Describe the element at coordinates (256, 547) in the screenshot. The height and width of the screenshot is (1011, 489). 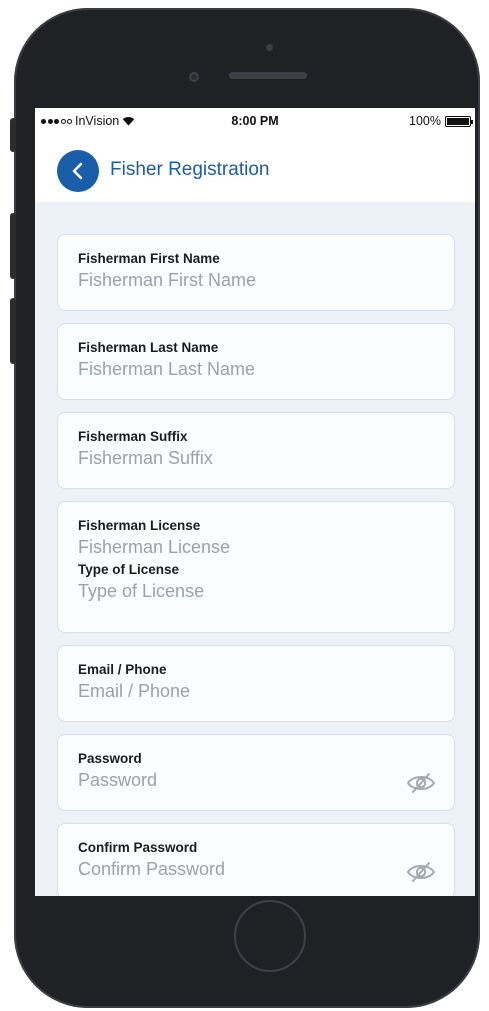
I see `license-input` at that location.